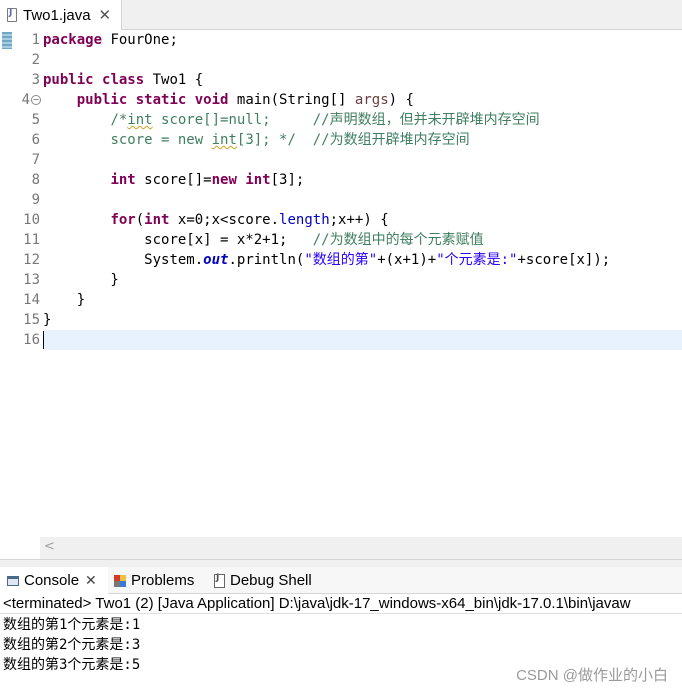  What do you see at coordinates (47, 320) in the screenshot?
I see `code-line-15: }` at bounding box center [47, 320].